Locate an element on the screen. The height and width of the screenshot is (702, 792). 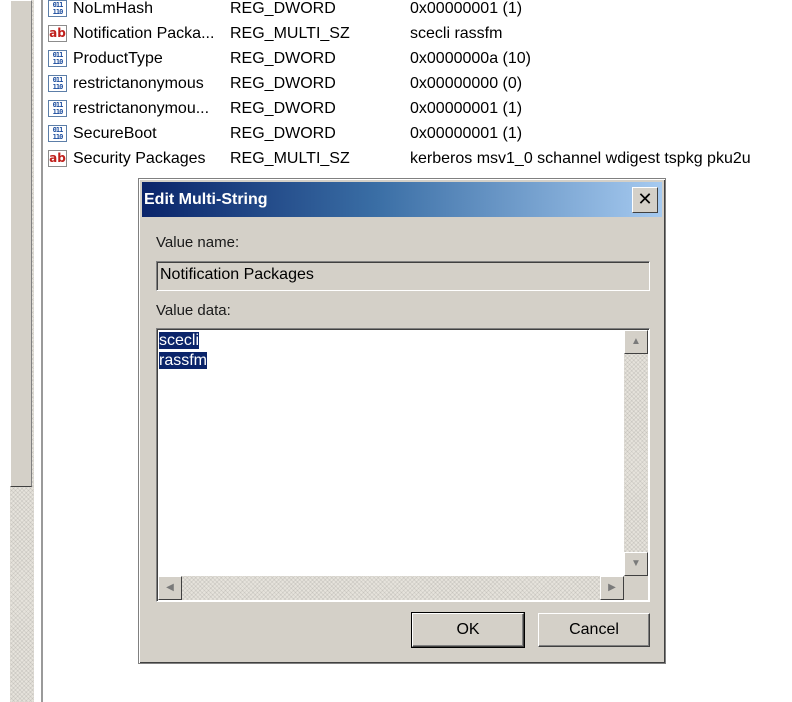
value-data-line: scecli is located at coordinates (183, 341).